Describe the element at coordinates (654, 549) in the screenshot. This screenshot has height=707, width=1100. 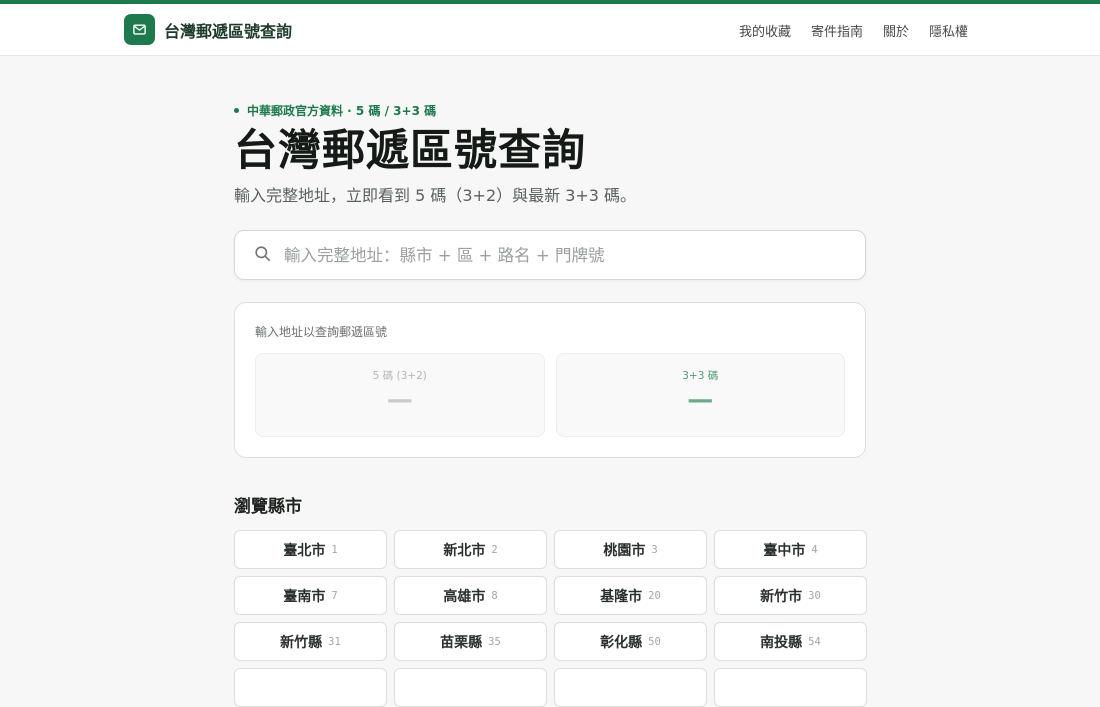
I see `city-code: 3` at that location.